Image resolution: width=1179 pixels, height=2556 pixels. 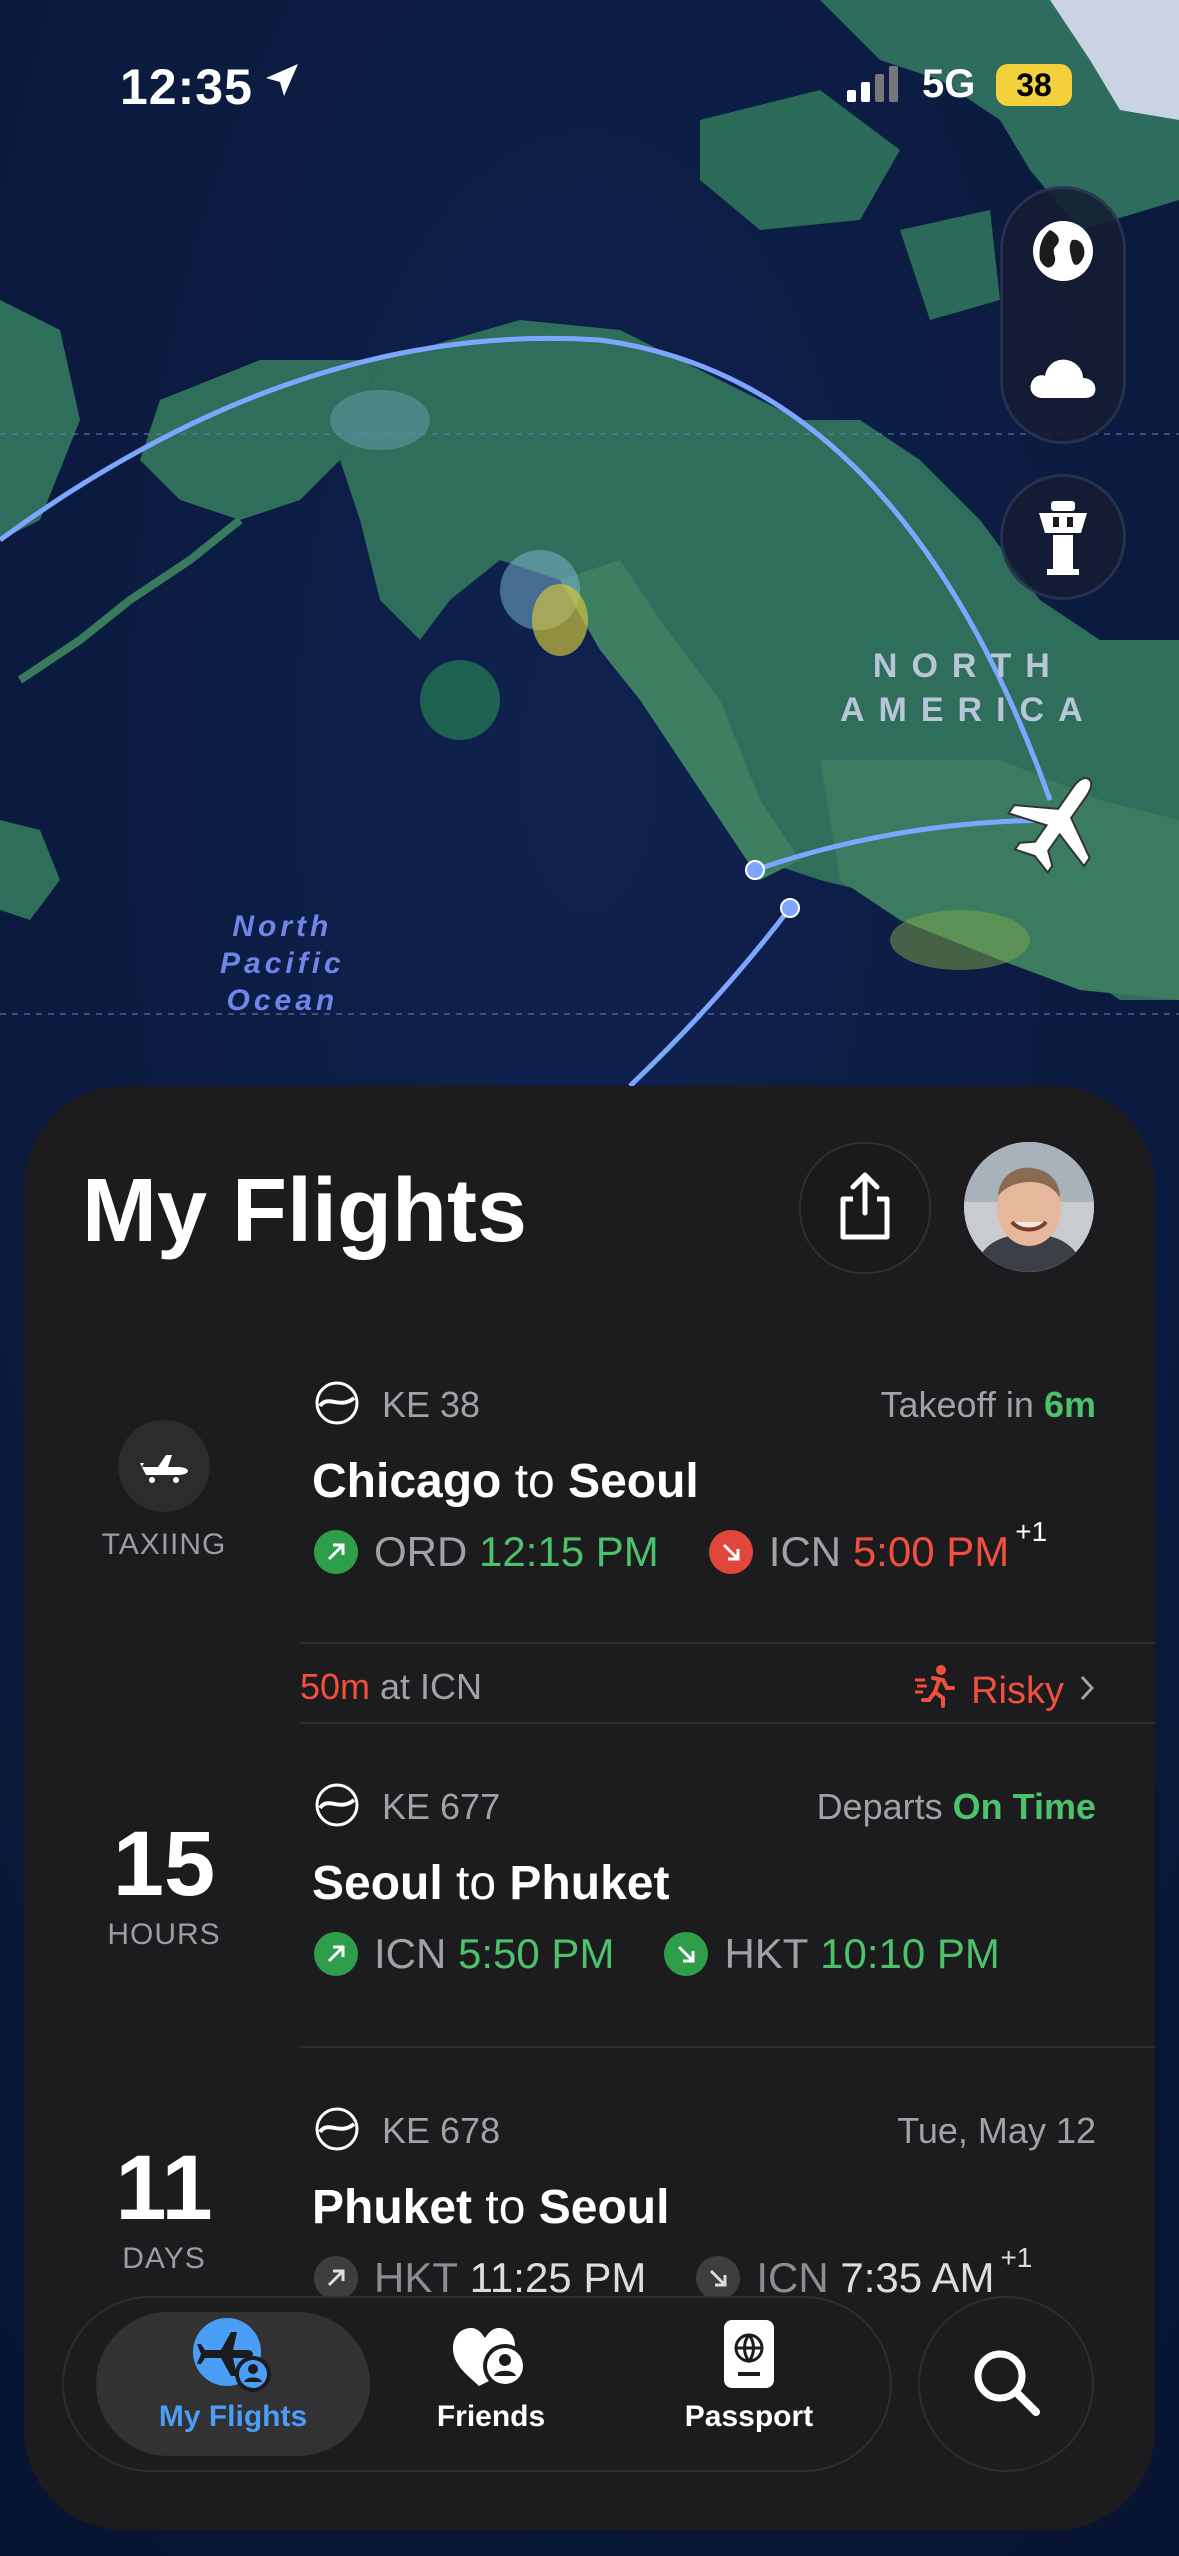 I want to click on tab-friends: Friends, so click(x=491, y=2384).